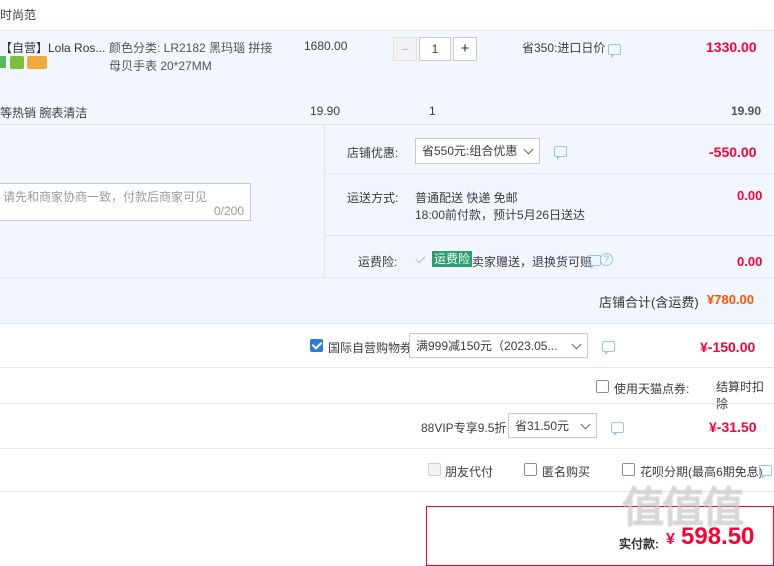  I want to click on store-total-amount: ¥780.00, so click(730, 299).